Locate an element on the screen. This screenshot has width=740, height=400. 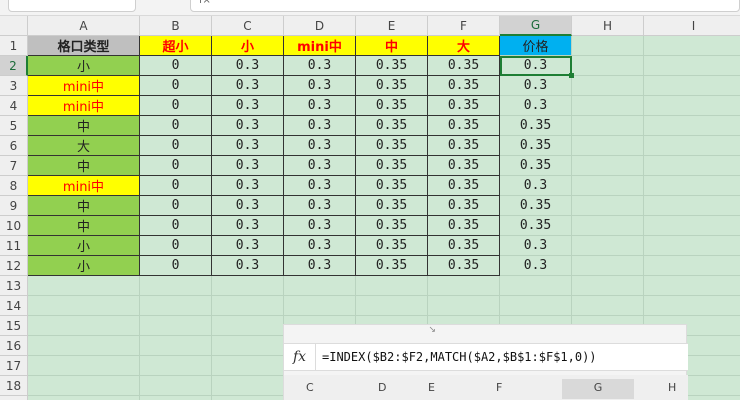
row-header-1: 1 is located at coordinates (14, 46).